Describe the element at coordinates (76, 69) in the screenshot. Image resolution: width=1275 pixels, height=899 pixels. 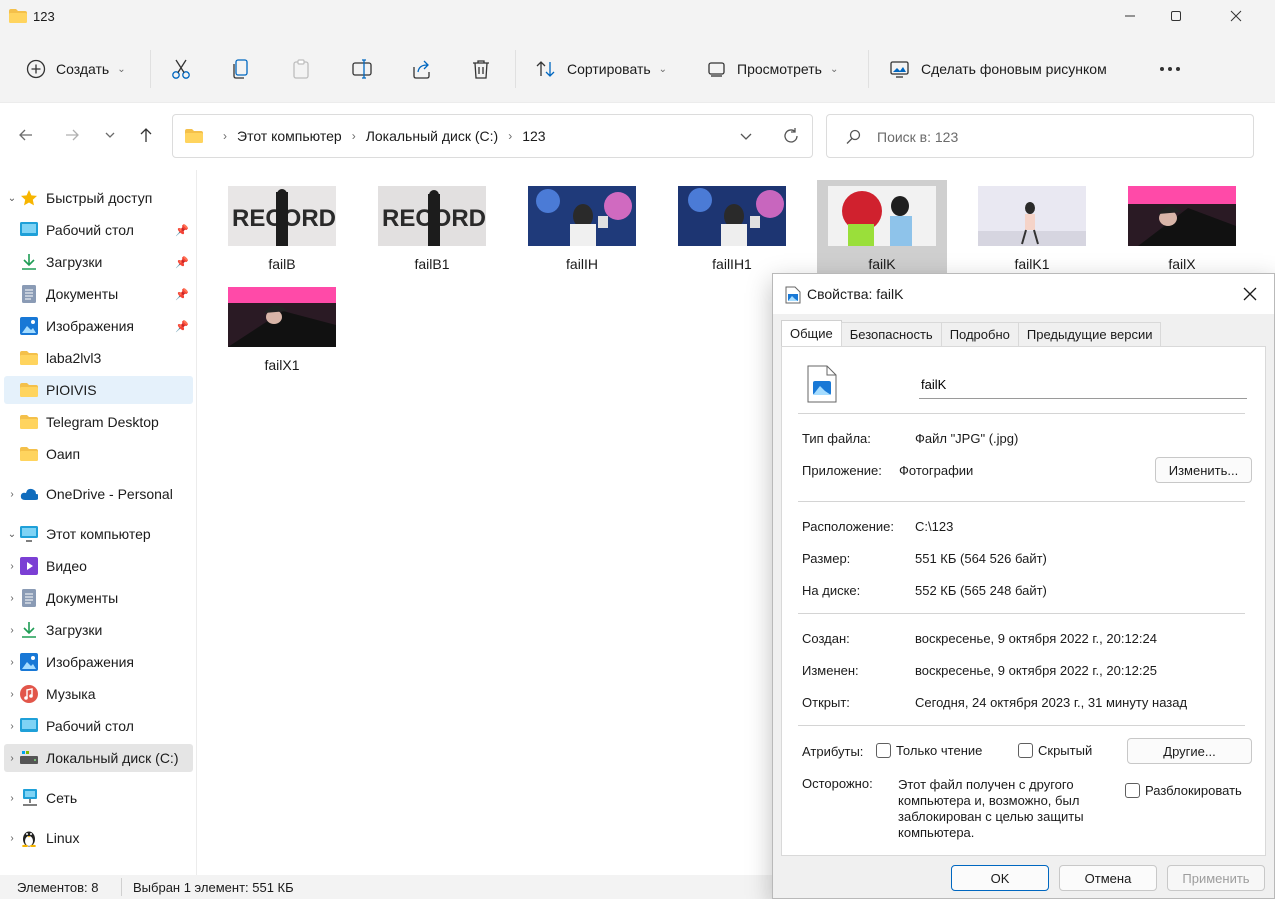
I see `create-button: Создать ⌄` at that location.